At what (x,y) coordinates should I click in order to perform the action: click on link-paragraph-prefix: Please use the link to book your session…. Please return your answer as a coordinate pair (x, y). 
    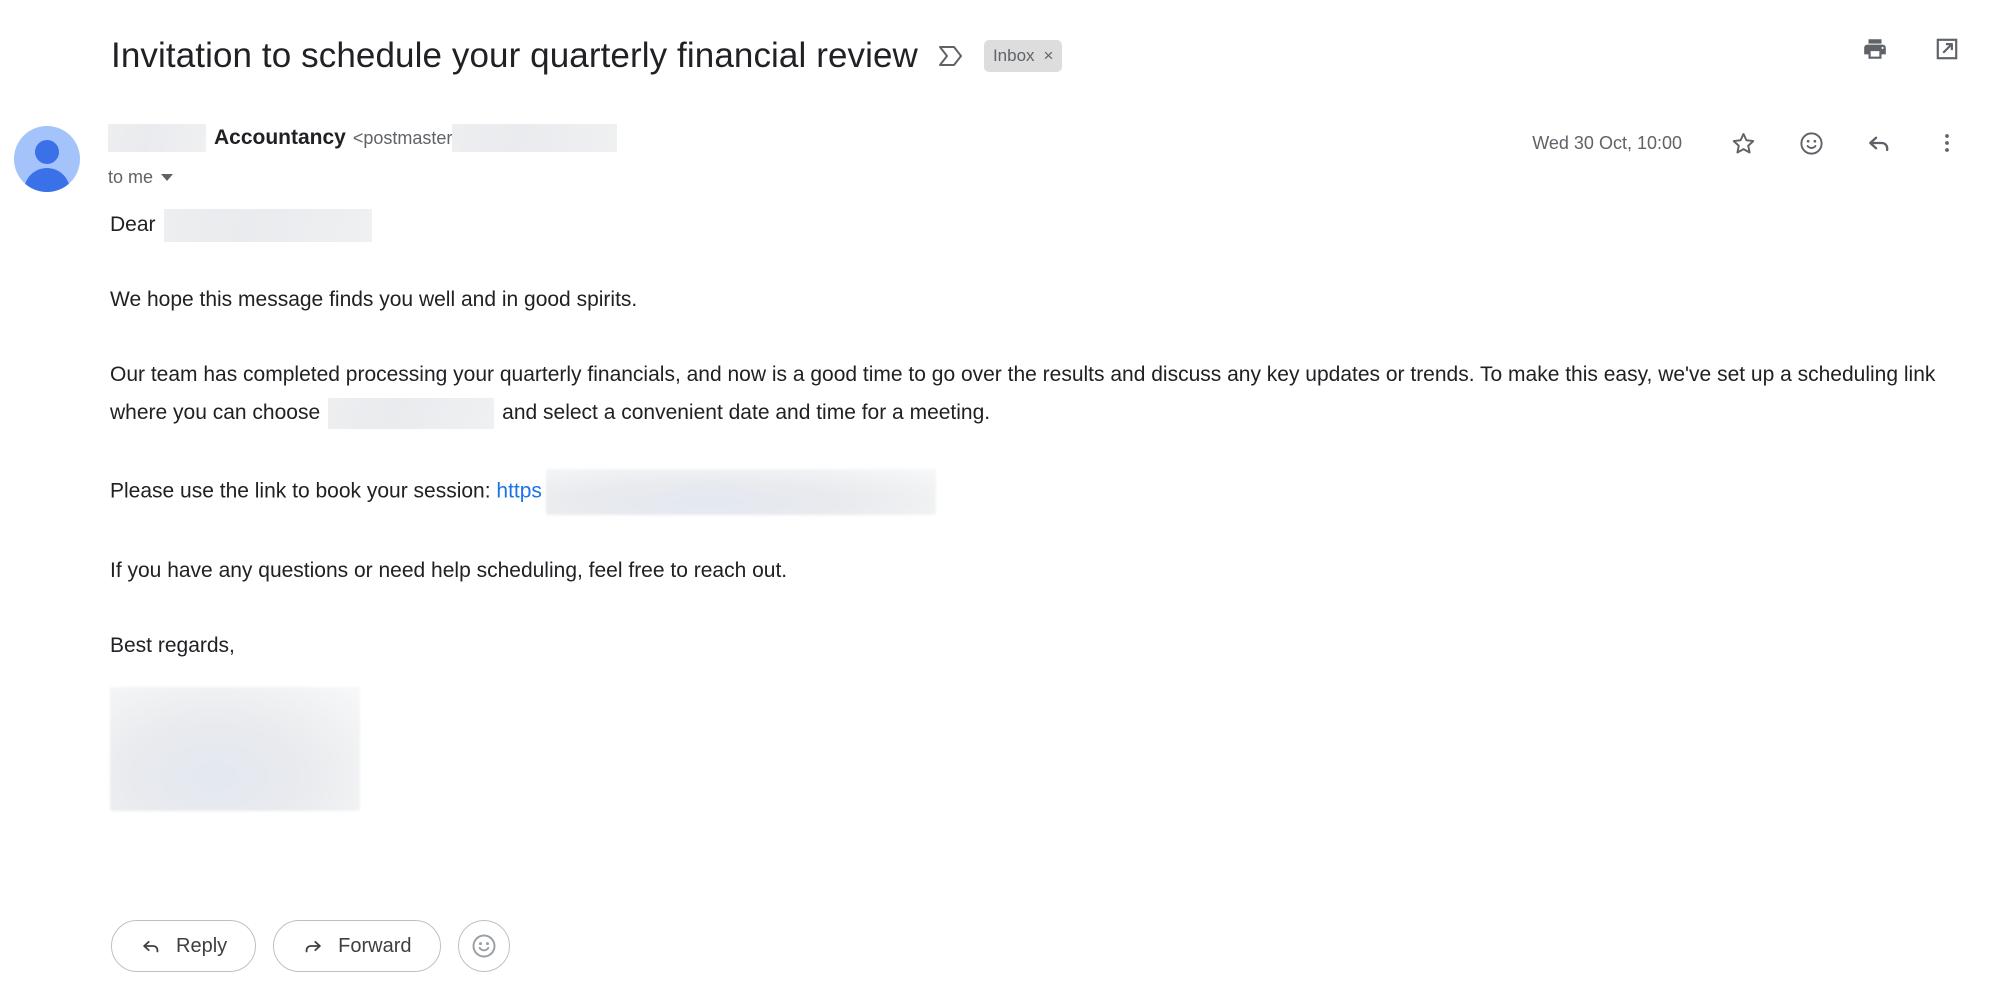
    Looking at the image, I should click on (300, 491).